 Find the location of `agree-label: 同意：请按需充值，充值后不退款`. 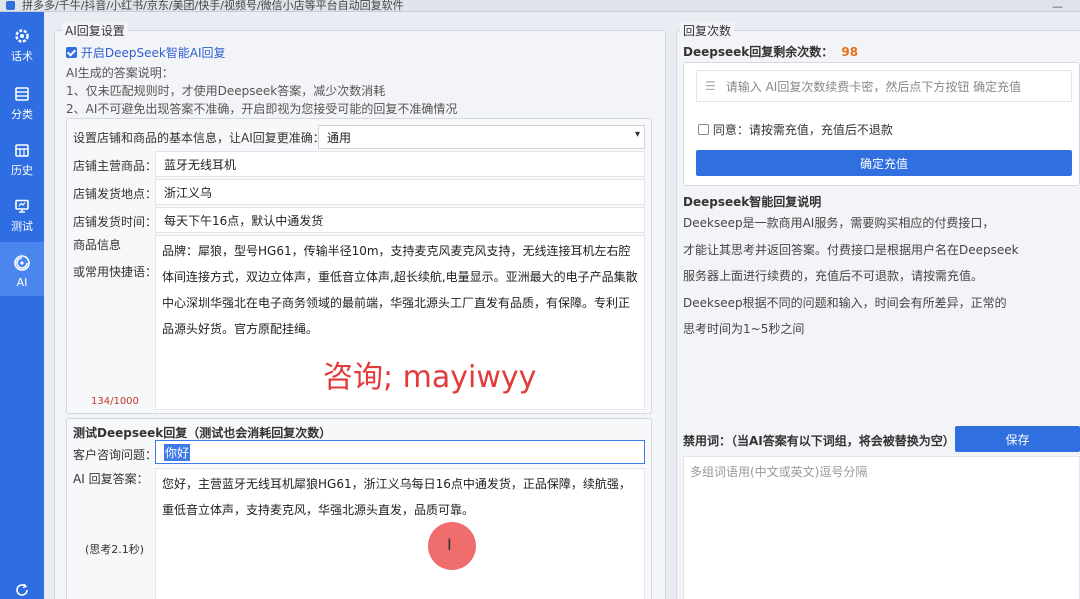

agree-label: 同意：请按需充值，充值后不退款 is located at coordinates (802, 130).